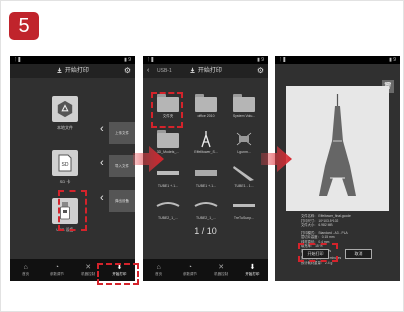  I want to click on title-bar: ‹ USB-1 开始打印 ⚙, so click(205, 71).